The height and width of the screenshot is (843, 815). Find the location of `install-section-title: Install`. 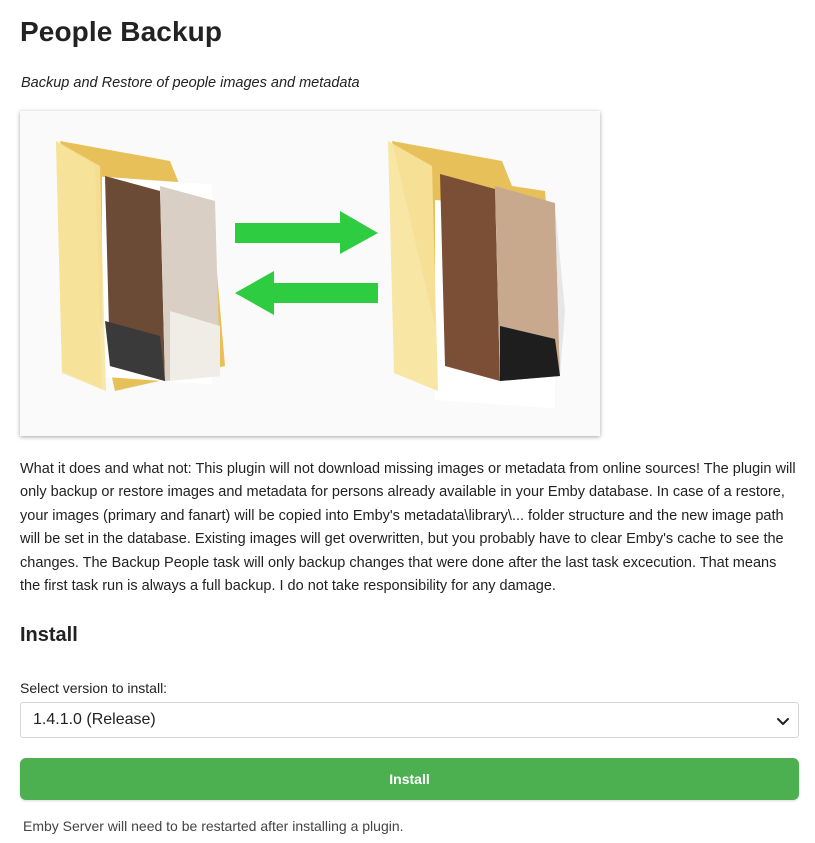

install-section-title: Install is located at coordinates (49, 635).